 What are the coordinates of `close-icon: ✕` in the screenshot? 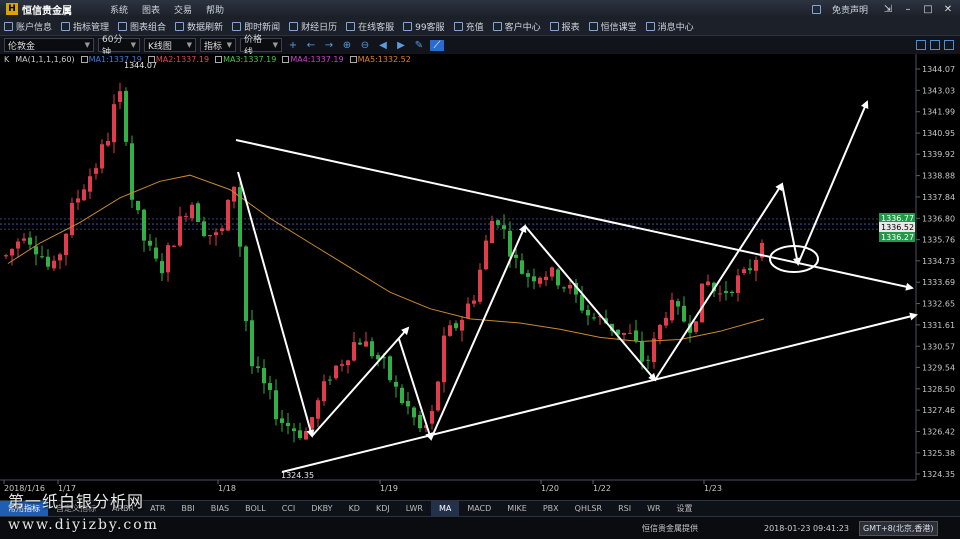 It's located at (948, 9).